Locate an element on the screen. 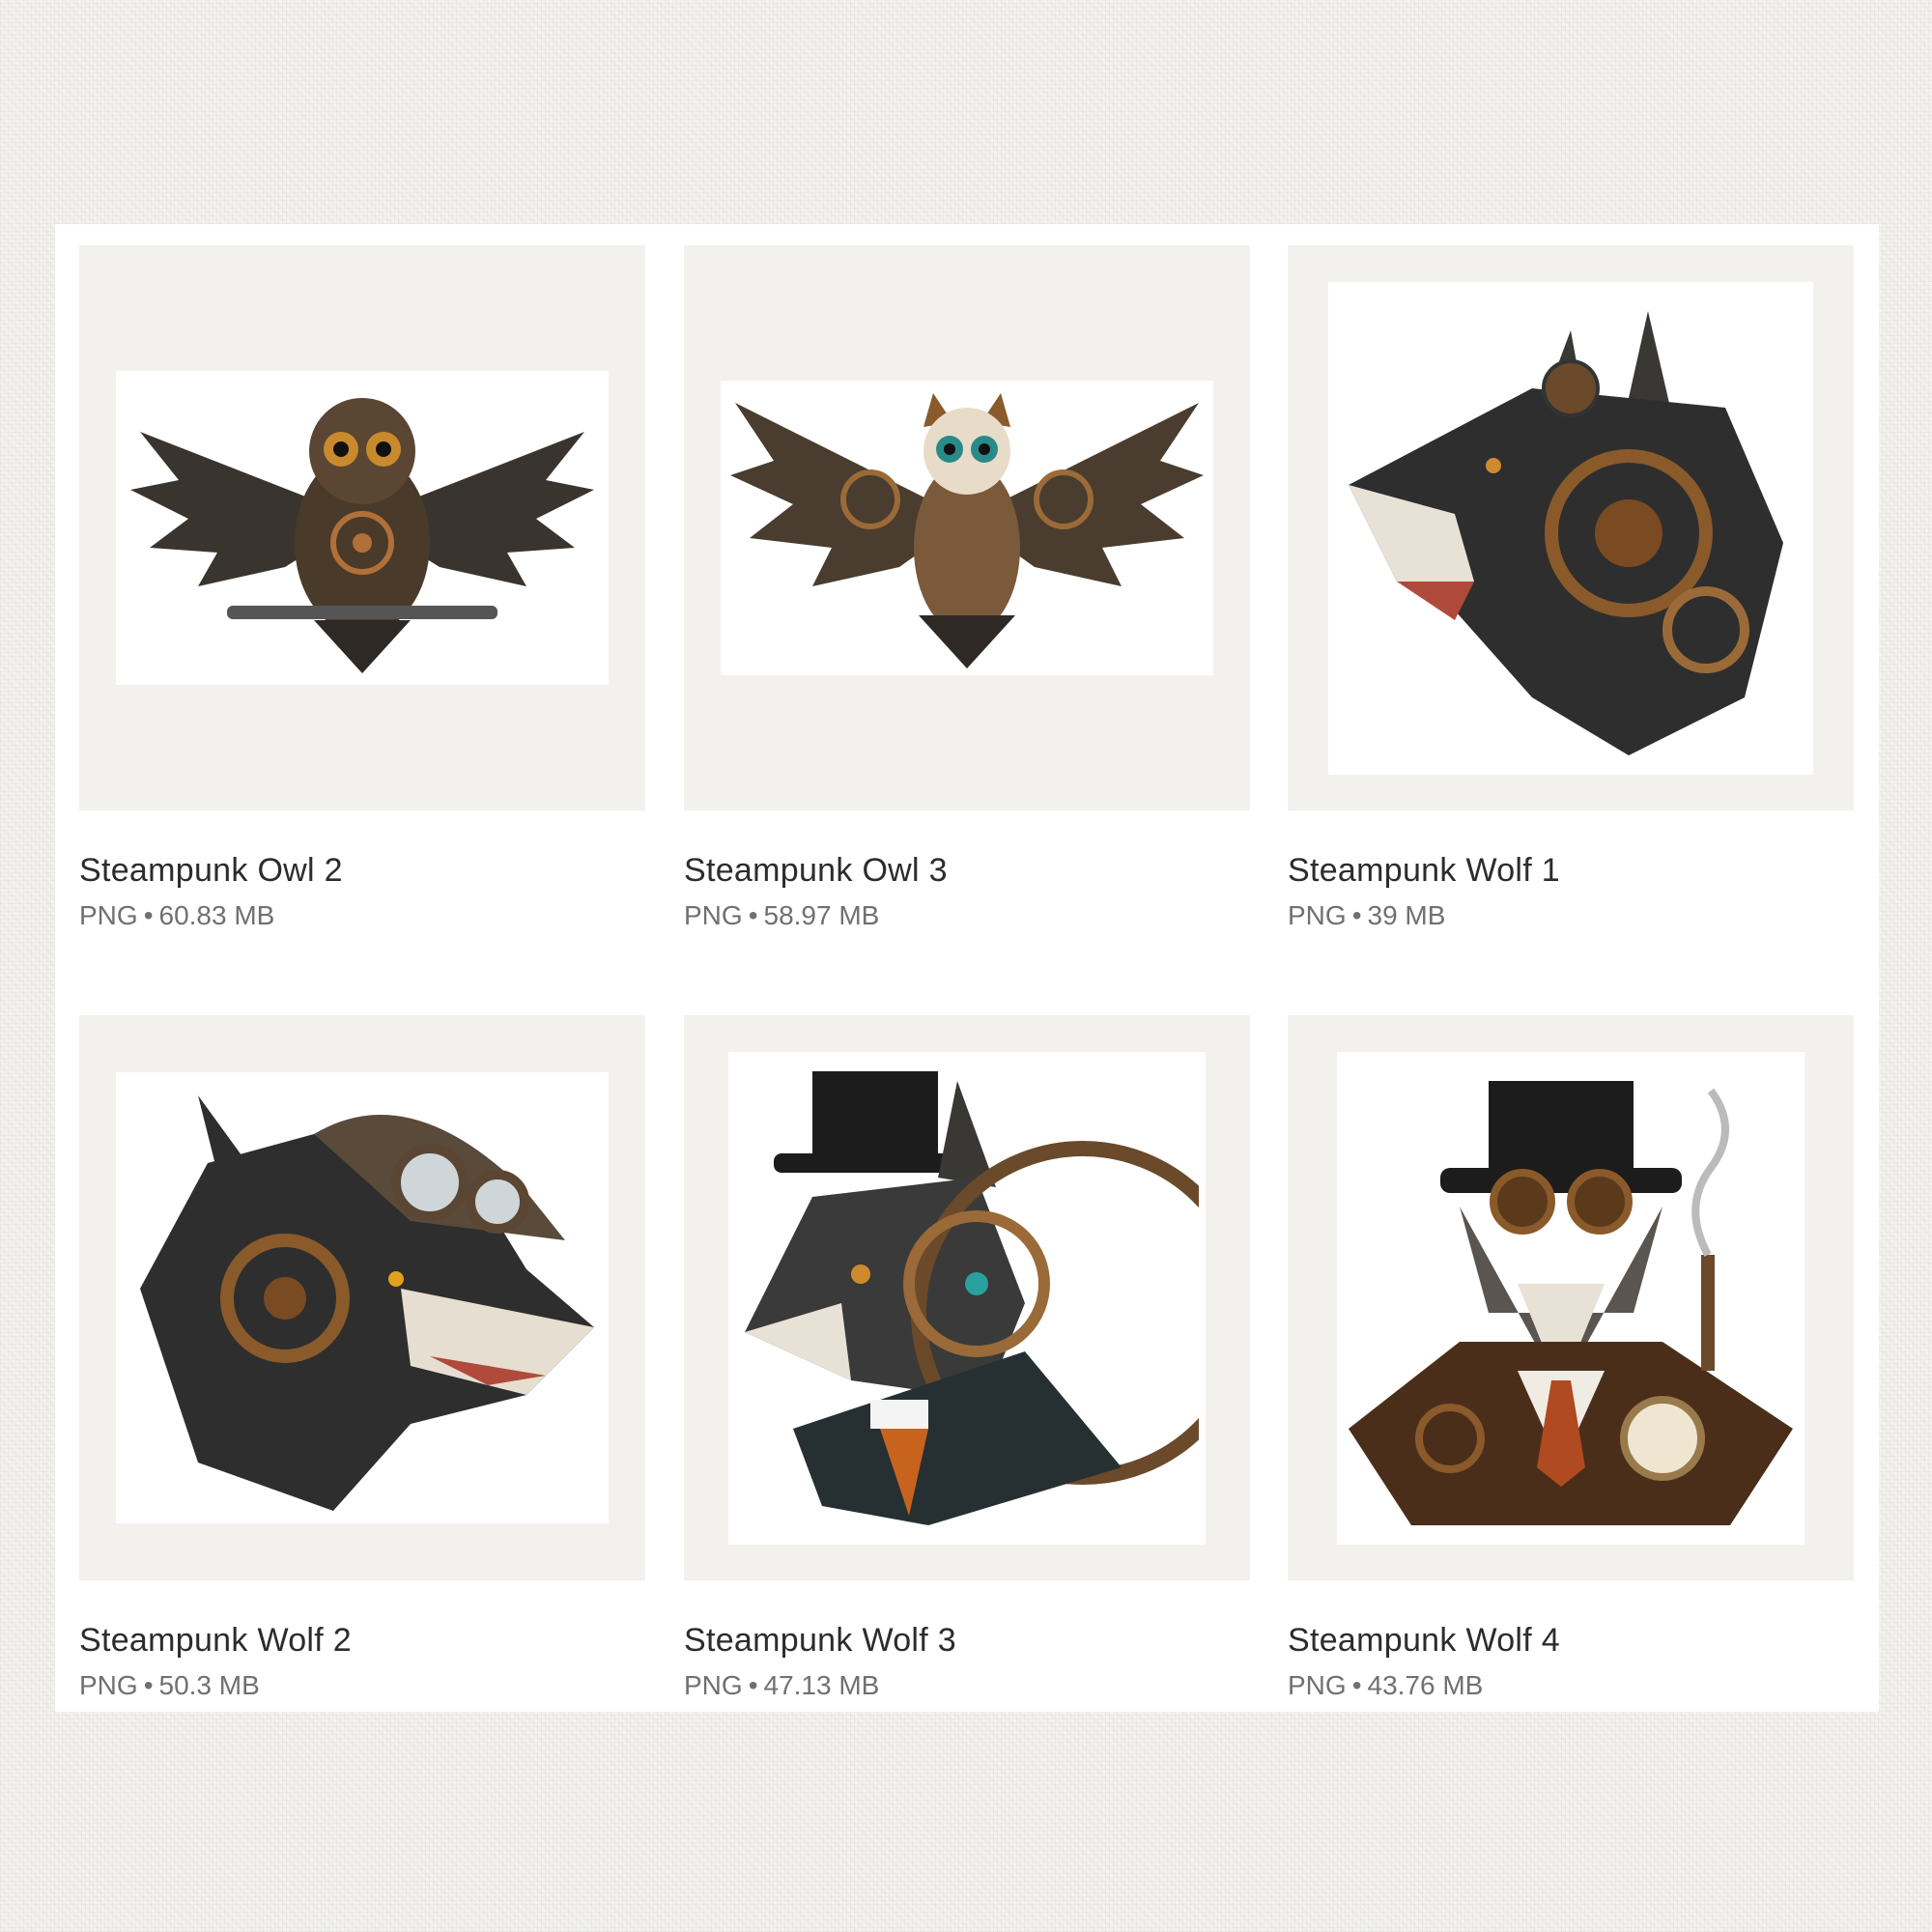  file-meta: PNG • 58.97 MB is located at coordinates (967, 915).